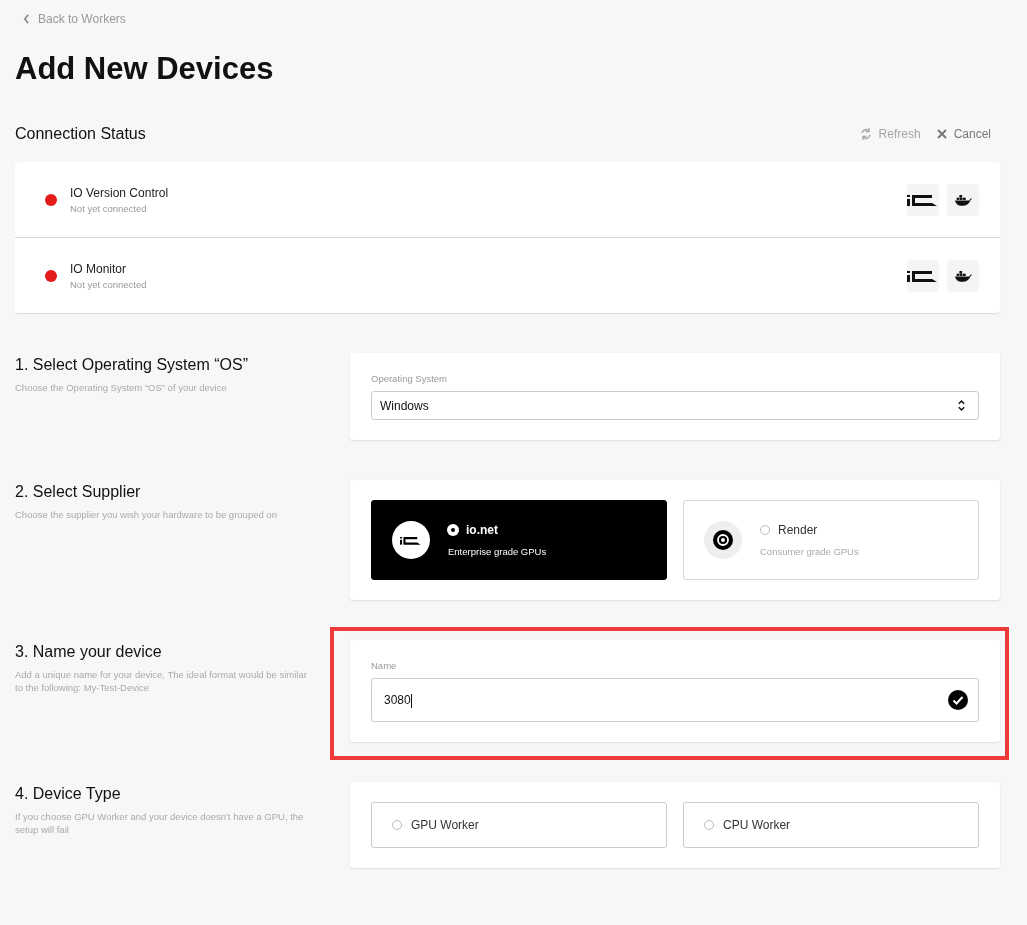 The height and width of the screenshot is (925, 1027). I want to click on section-heading: Connection Status, so click(80, 134).